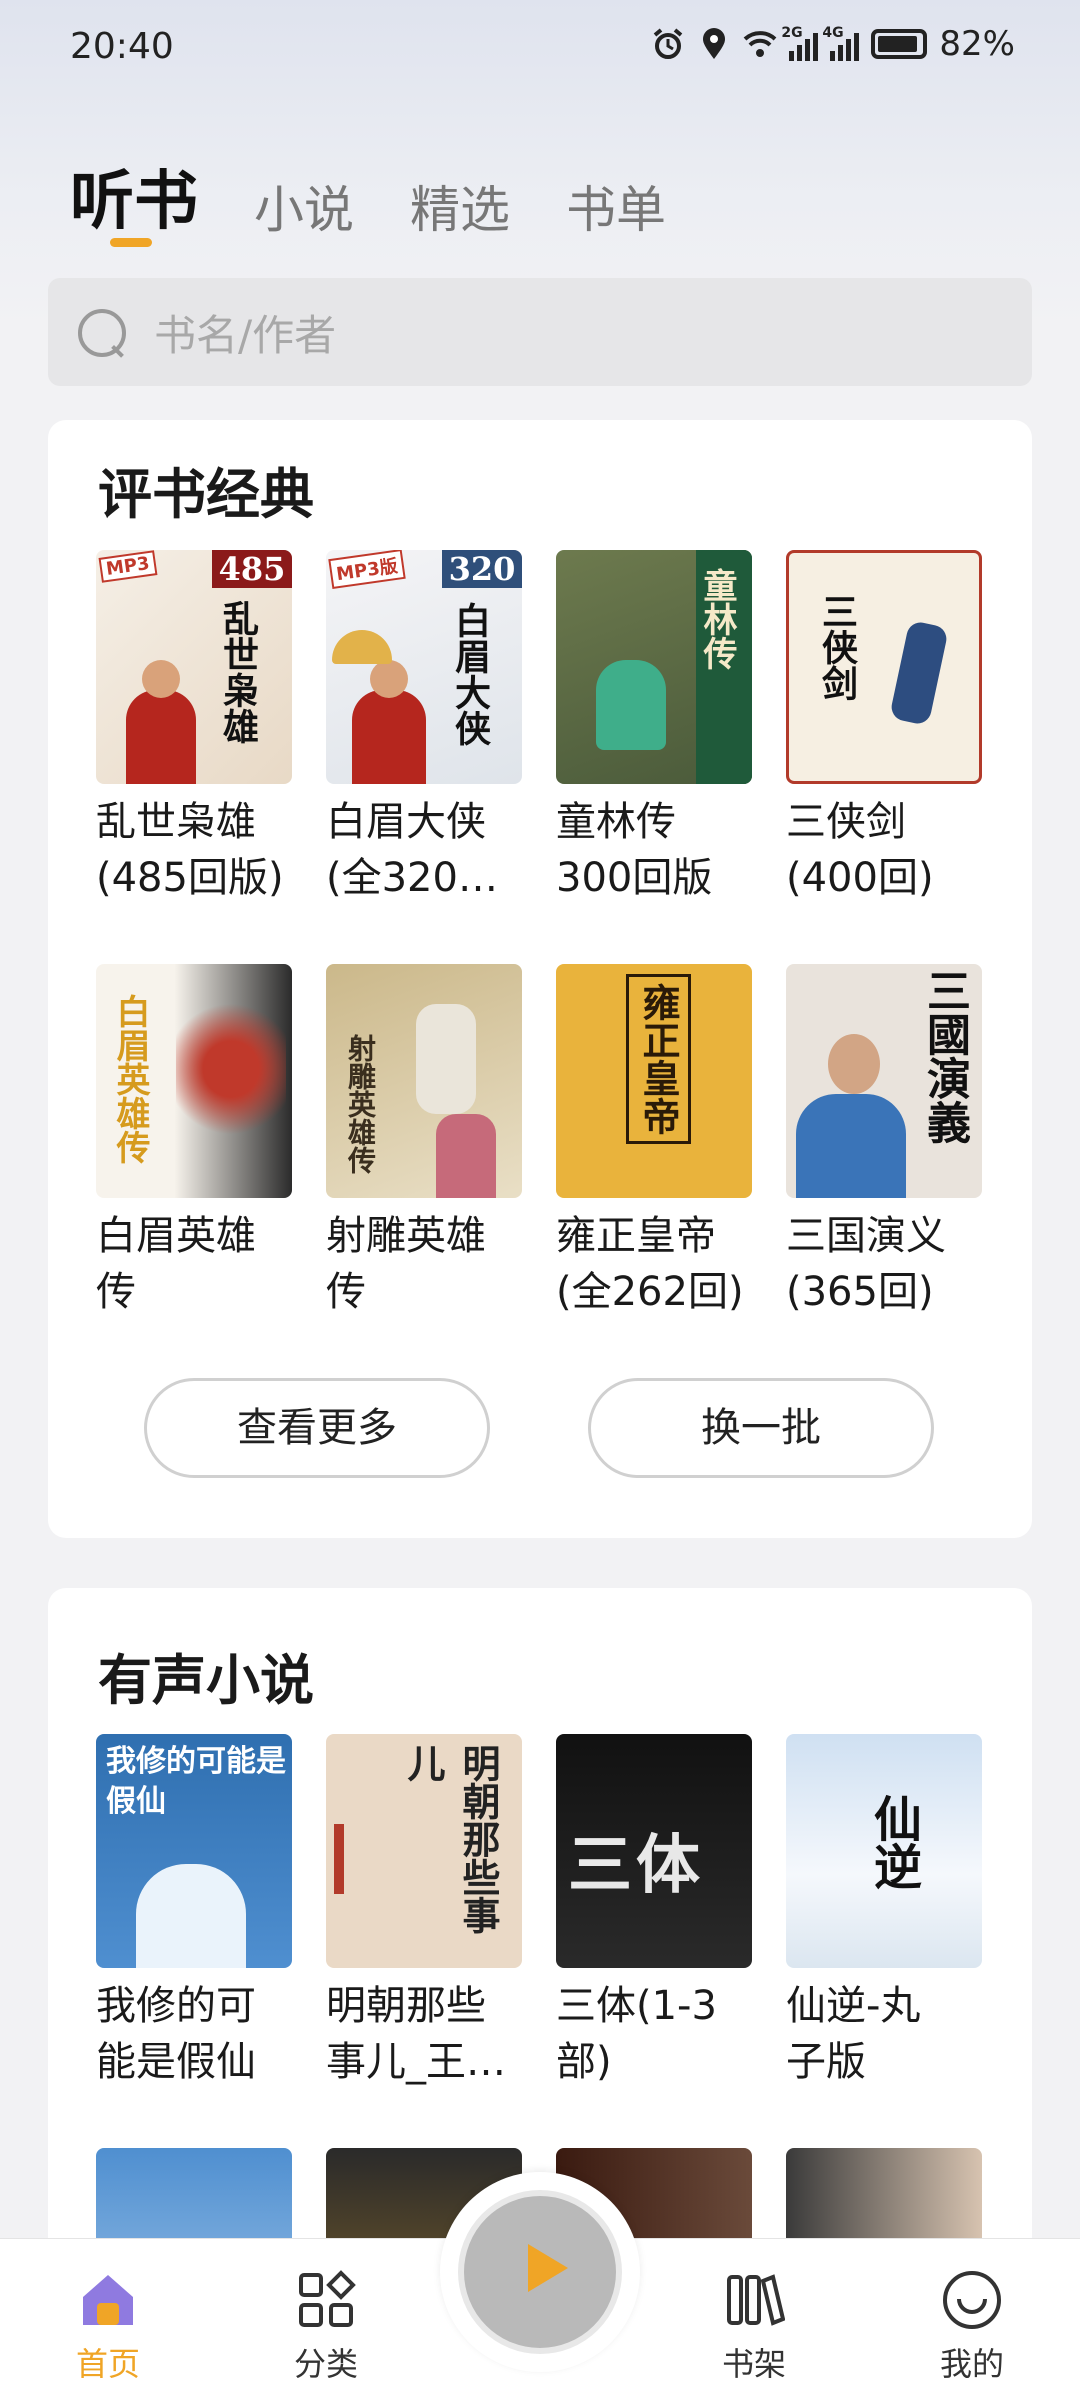 The width and height of the screenshot is (1080, 2400). I want to click on book-title-line1: 三体(1-3, so click(636, 2006).